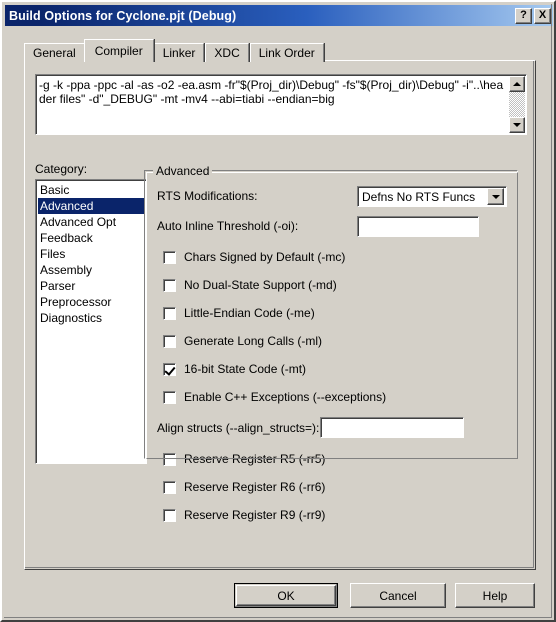 Image resolution: width=556 pixels, height=622 pixels. I want to click on close-icon: X, so click(542, 15).